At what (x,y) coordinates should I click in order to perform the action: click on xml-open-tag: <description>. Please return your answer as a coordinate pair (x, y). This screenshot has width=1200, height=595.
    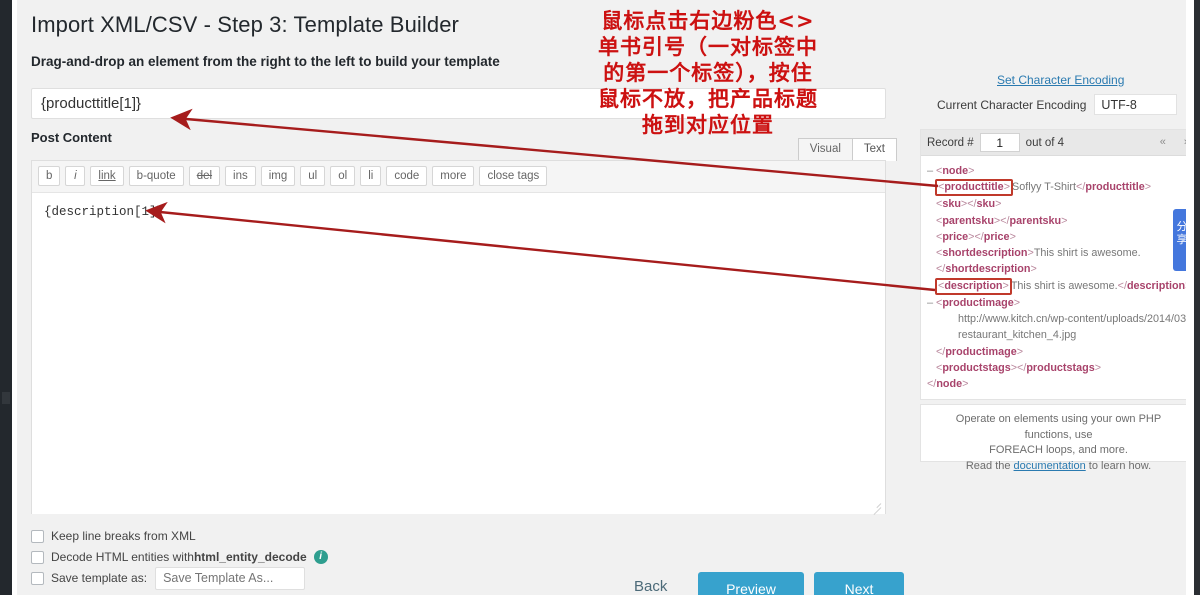
    Looking at the image, I should click on (973, 286).